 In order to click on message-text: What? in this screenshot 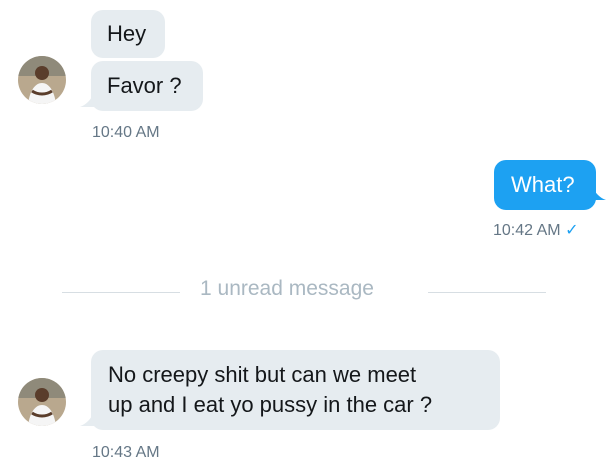, I will do `click(543, 184)`.